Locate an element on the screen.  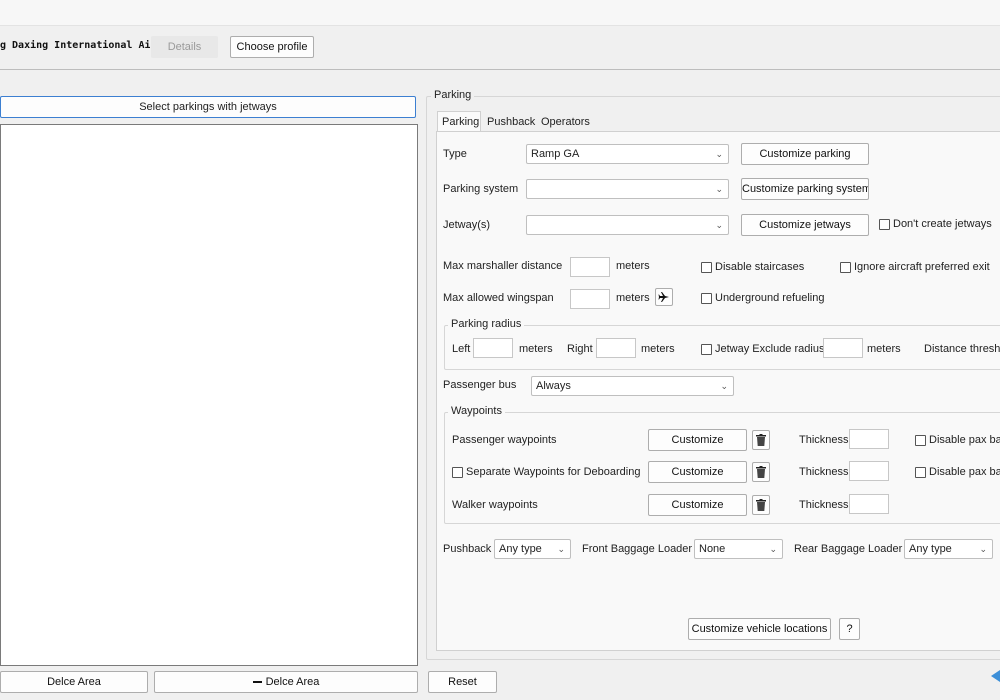
customize-parking-button: Customize parking is located at coordinates (805, 154).